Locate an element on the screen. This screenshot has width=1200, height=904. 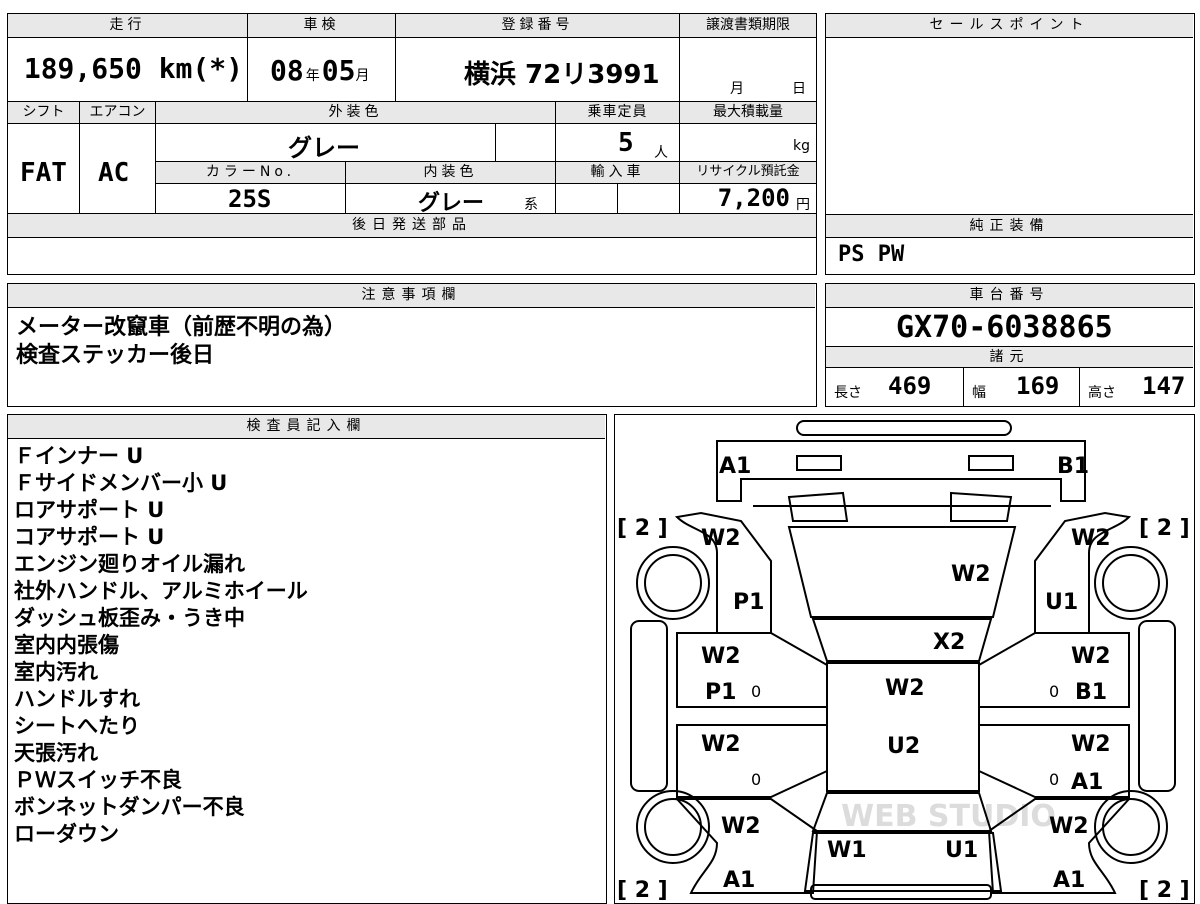
chassis-value: GX70-6038865 is located at coordinates (1004, 327).